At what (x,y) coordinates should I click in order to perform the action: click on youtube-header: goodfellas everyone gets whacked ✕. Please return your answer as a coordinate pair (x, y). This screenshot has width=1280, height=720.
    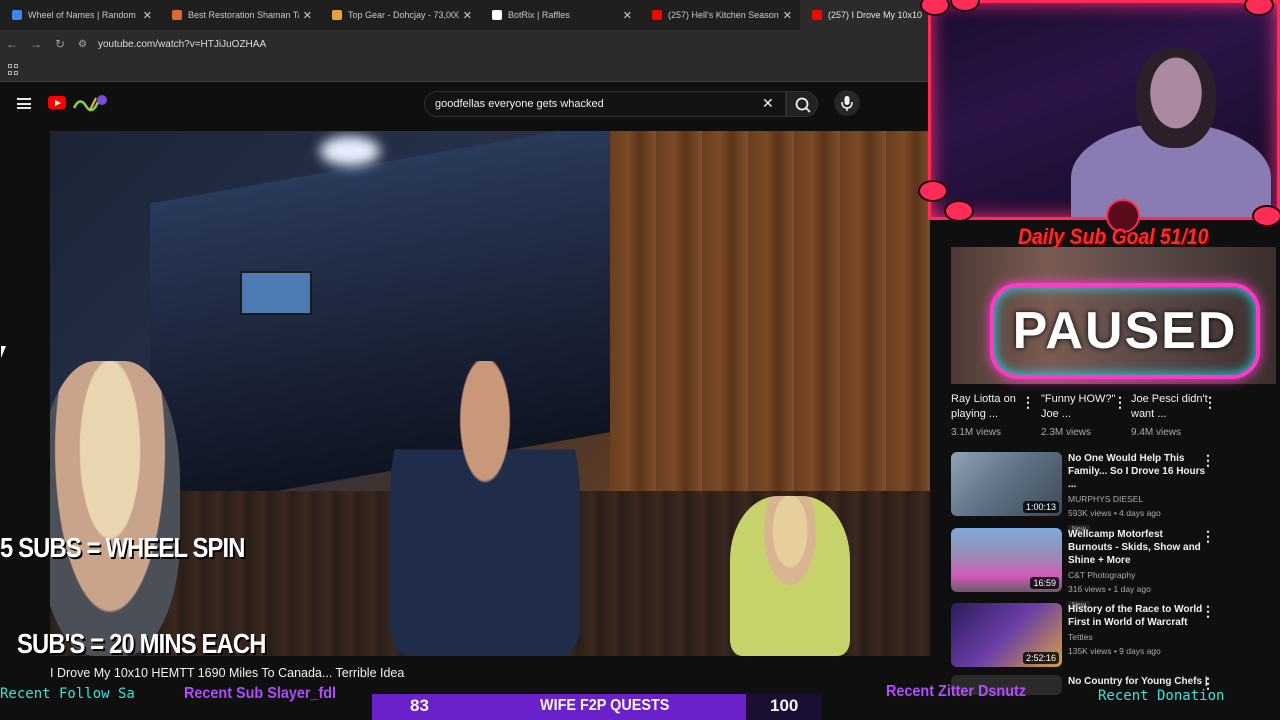
    Looking at the image, I should click on (465, 104).